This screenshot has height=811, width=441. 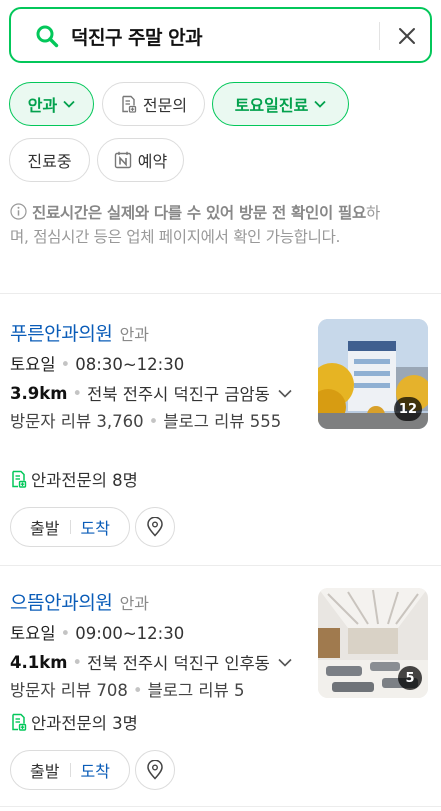 I want to click on address: 전북 전주시 덕진구 인후동, so click(x=178, y=663).